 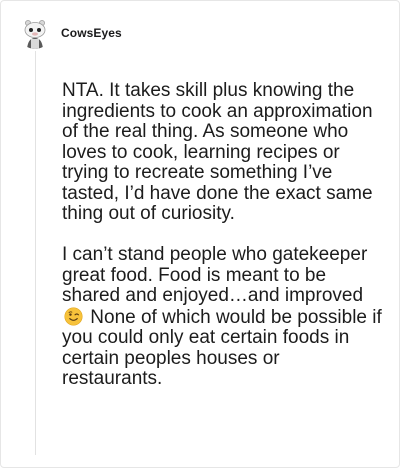 I want to click on thread-collapse-line, so click(x=35, y=253).